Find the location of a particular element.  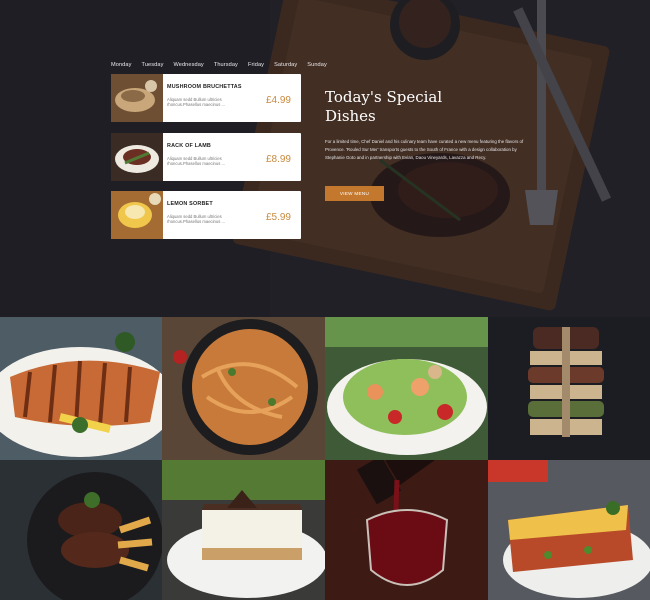

shepherds-pie-photo is located at coordinates (569, 530).